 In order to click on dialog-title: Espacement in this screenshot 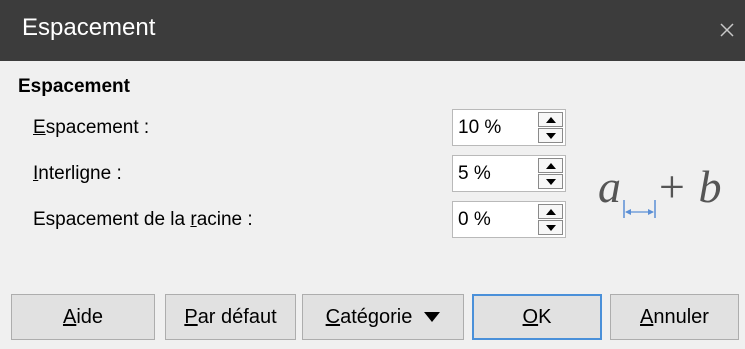, I will do `click(89, 27)`.